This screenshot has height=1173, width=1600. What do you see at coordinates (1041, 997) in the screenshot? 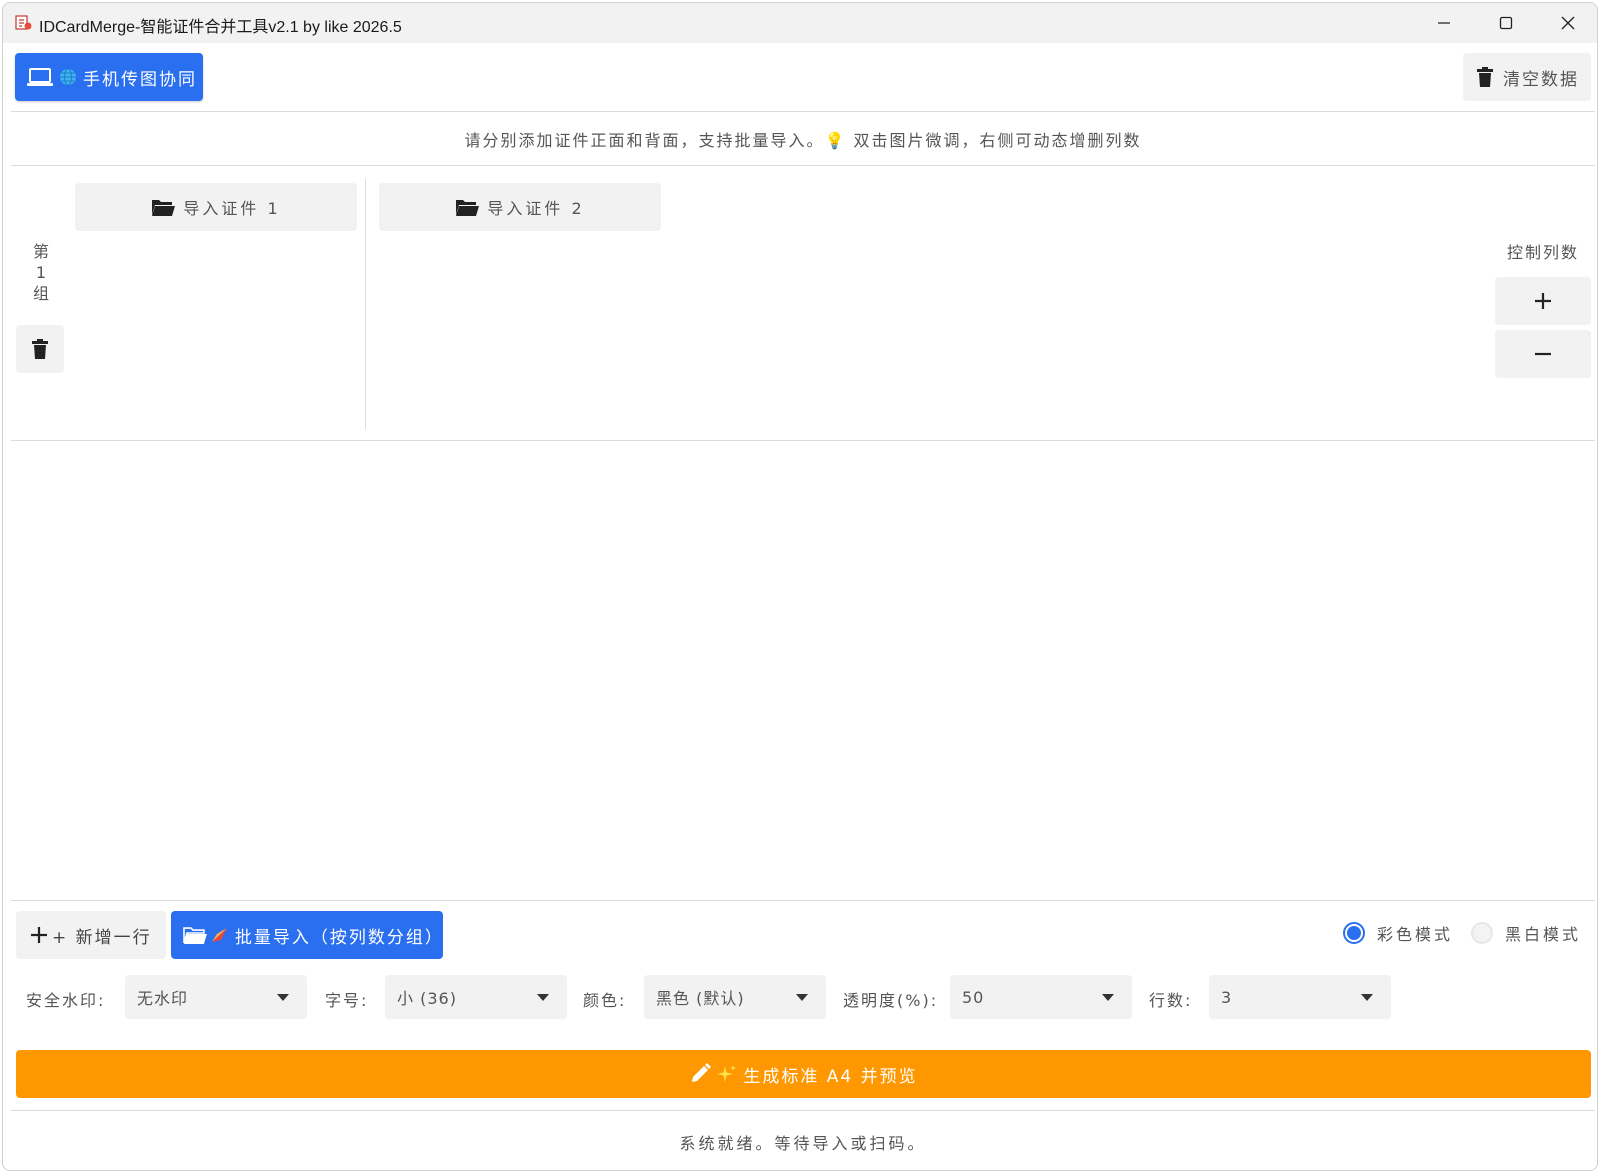
I see `opacity-select: 50` at bounding box center [1041, 997].